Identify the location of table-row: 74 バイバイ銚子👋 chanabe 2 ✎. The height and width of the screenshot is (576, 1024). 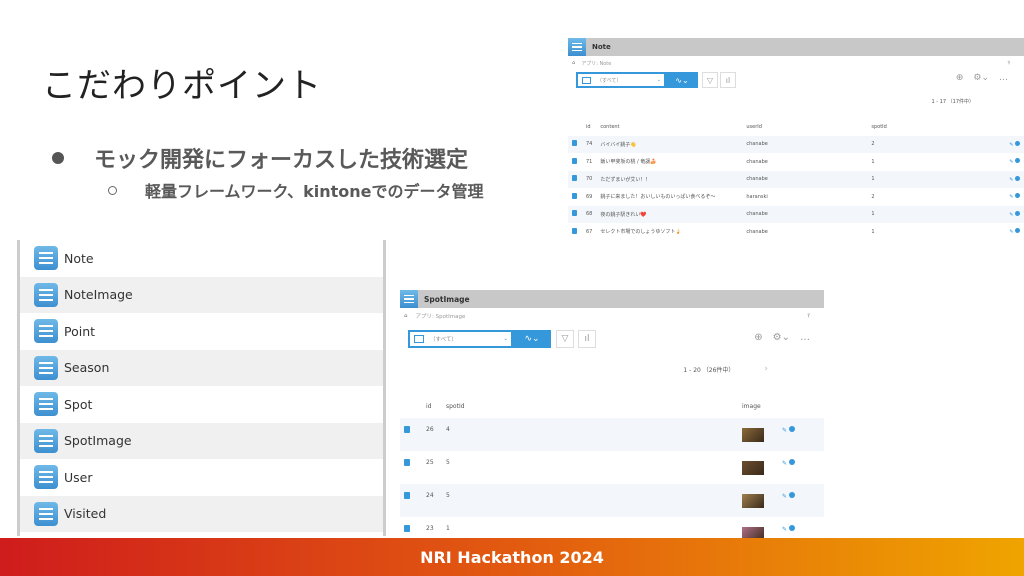
(796, 144).